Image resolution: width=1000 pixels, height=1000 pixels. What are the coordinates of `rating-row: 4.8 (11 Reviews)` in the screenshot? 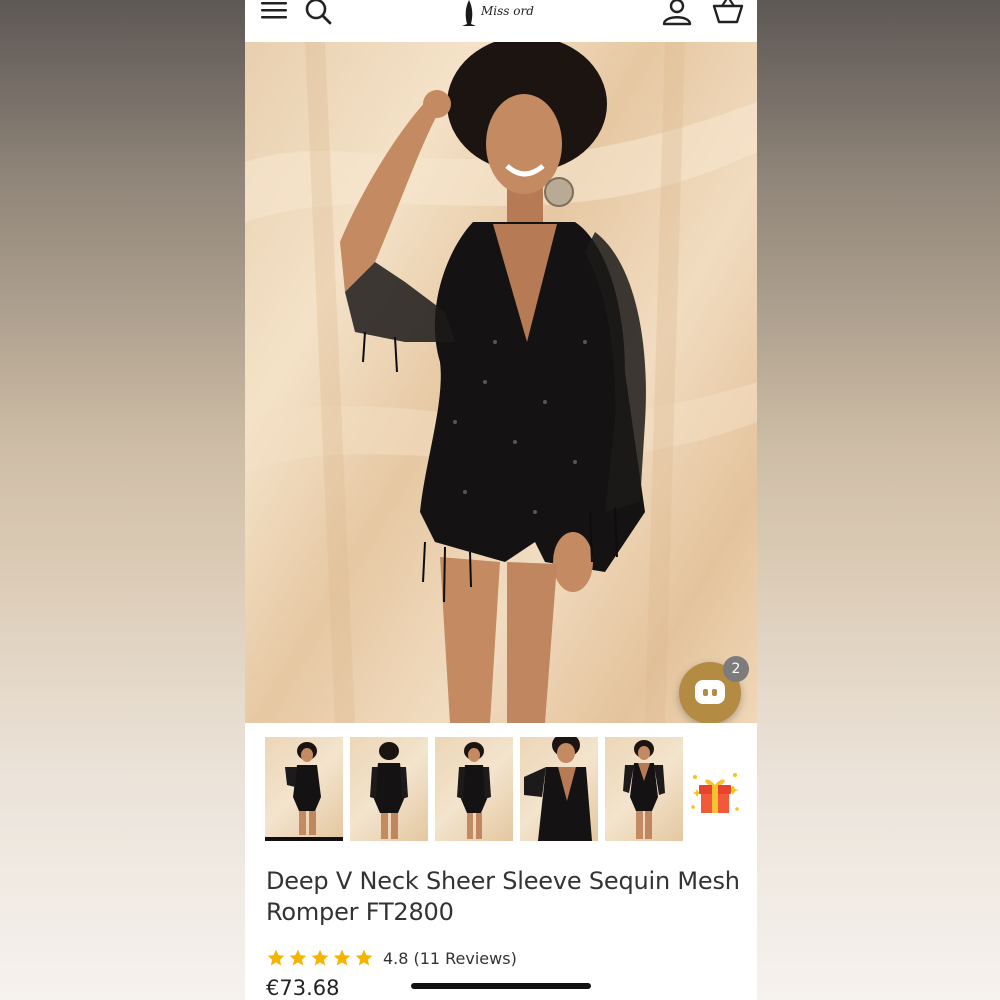 It's located at (391, 958).